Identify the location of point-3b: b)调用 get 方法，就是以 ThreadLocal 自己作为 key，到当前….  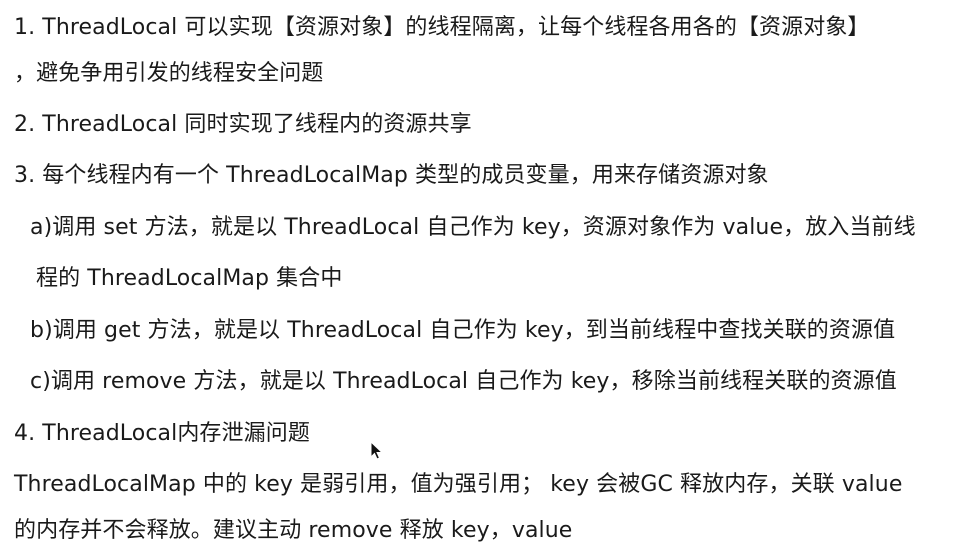
(463, 330).